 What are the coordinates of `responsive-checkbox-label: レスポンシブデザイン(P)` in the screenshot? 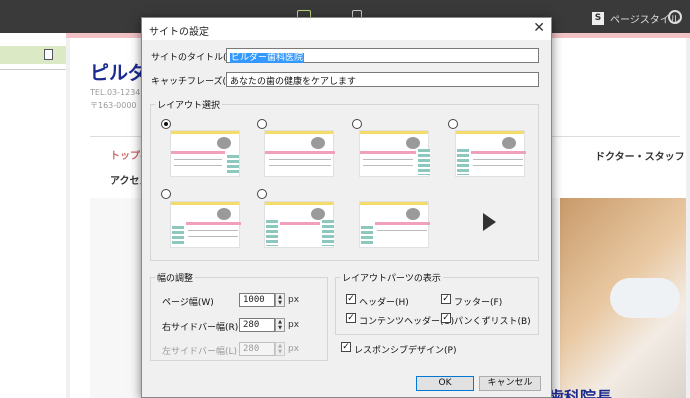 It's located at (405, 351).